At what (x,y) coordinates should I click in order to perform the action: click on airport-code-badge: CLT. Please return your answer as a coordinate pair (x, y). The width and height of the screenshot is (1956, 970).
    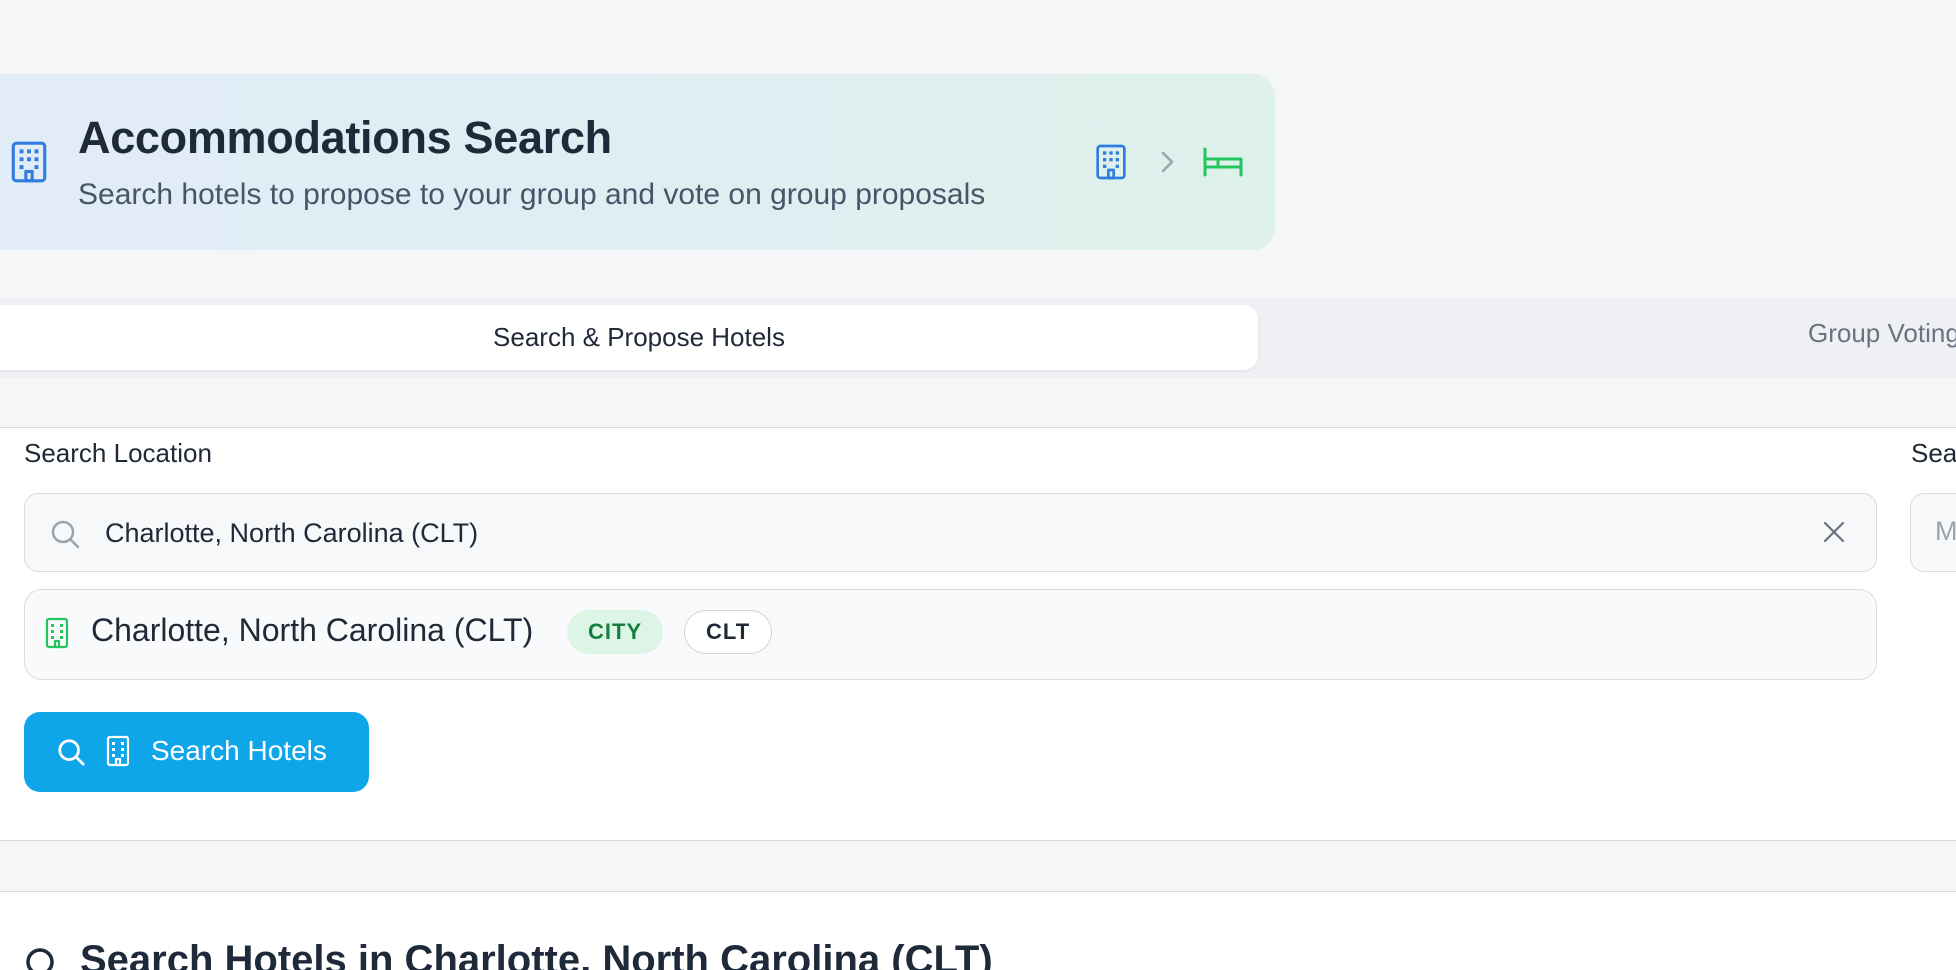
    Looking at the image, I should click on (728, 632).